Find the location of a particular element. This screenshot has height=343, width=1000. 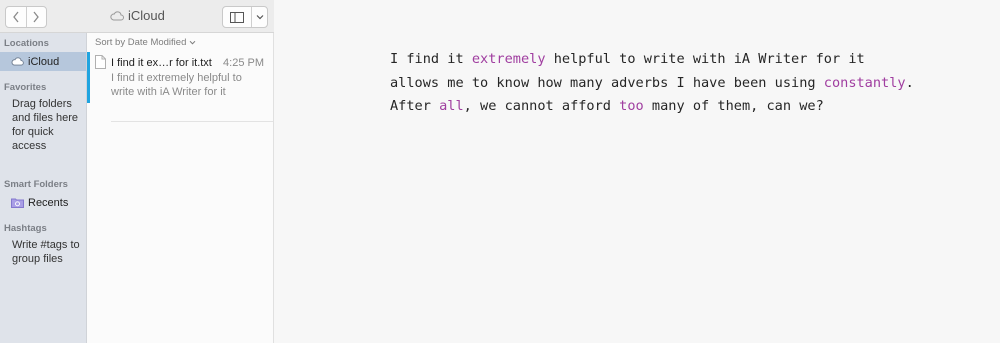

text-segment: , we cannot afford is located at coordinates (541, 106).